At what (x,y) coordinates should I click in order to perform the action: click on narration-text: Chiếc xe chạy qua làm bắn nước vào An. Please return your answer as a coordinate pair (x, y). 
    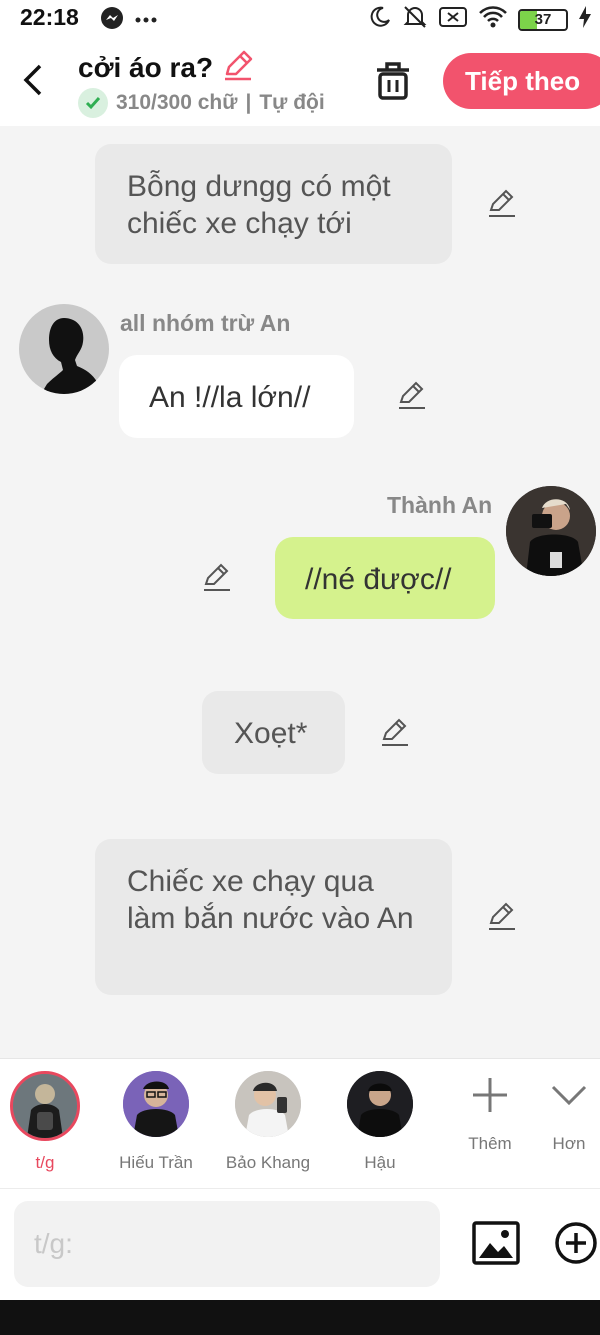
    Looking at the image, I should click on (270, 900).